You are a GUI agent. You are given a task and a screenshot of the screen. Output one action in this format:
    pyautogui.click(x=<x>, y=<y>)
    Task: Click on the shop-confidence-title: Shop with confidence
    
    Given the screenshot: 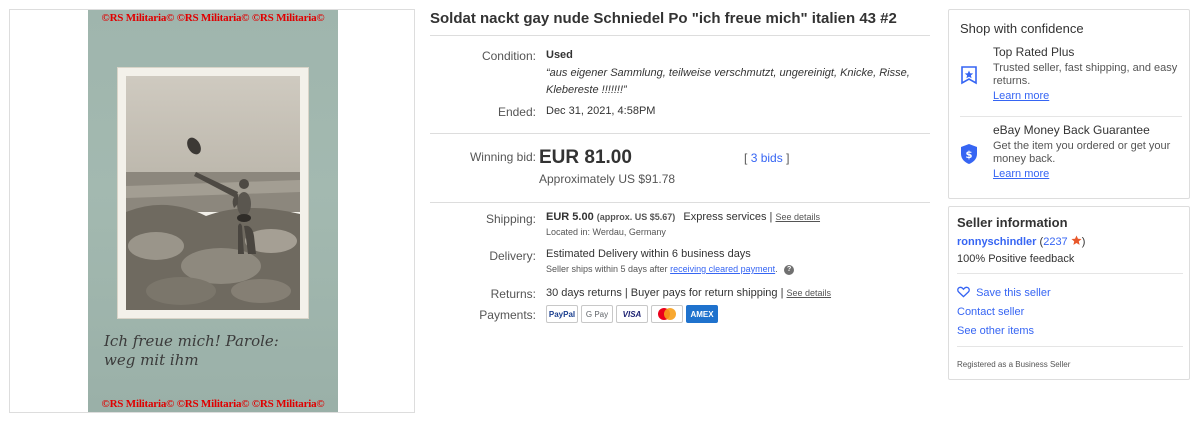 What is the action you would take?
    pyautogui.click(x=1022, y=28)
    